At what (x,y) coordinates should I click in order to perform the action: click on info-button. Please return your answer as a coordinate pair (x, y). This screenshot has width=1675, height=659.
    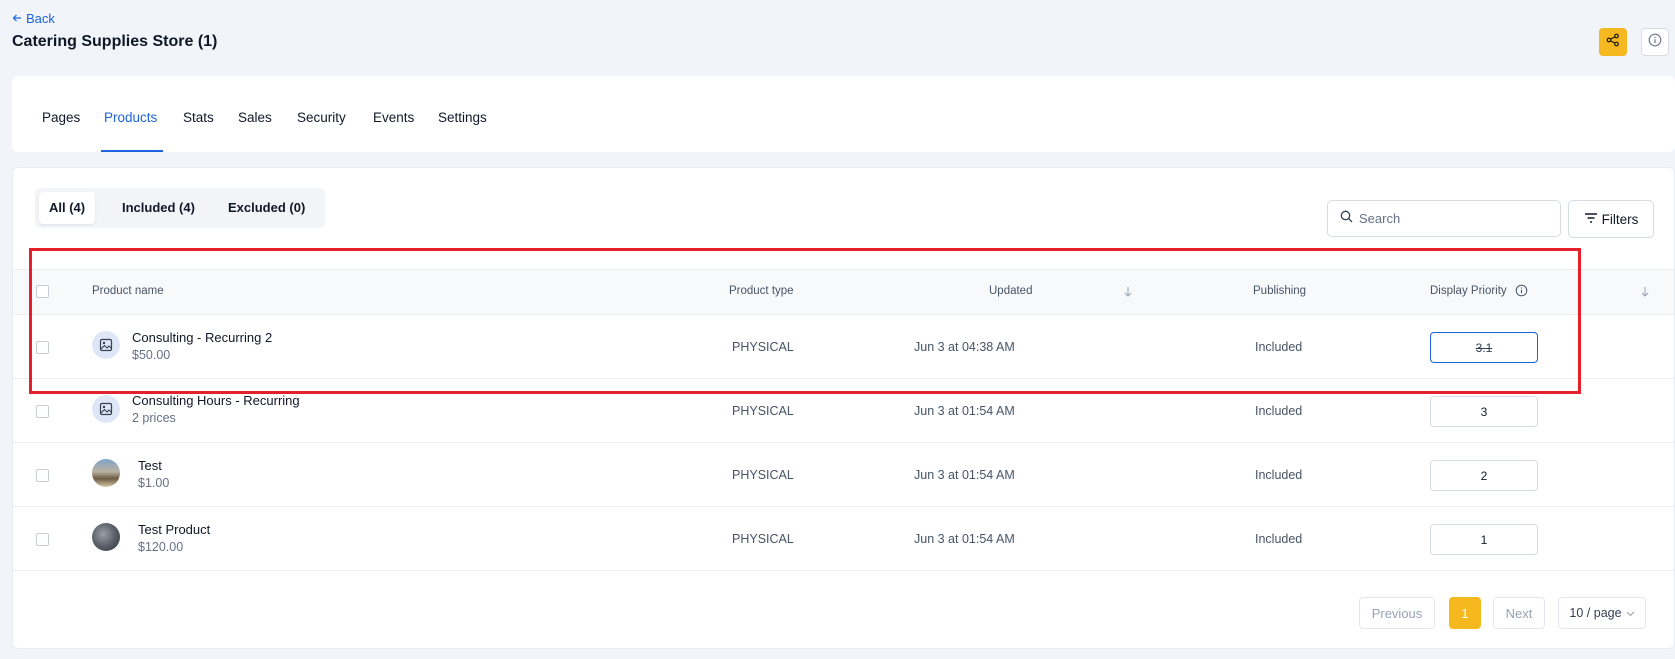
    Looking at the image, I should click on (1655, 42).